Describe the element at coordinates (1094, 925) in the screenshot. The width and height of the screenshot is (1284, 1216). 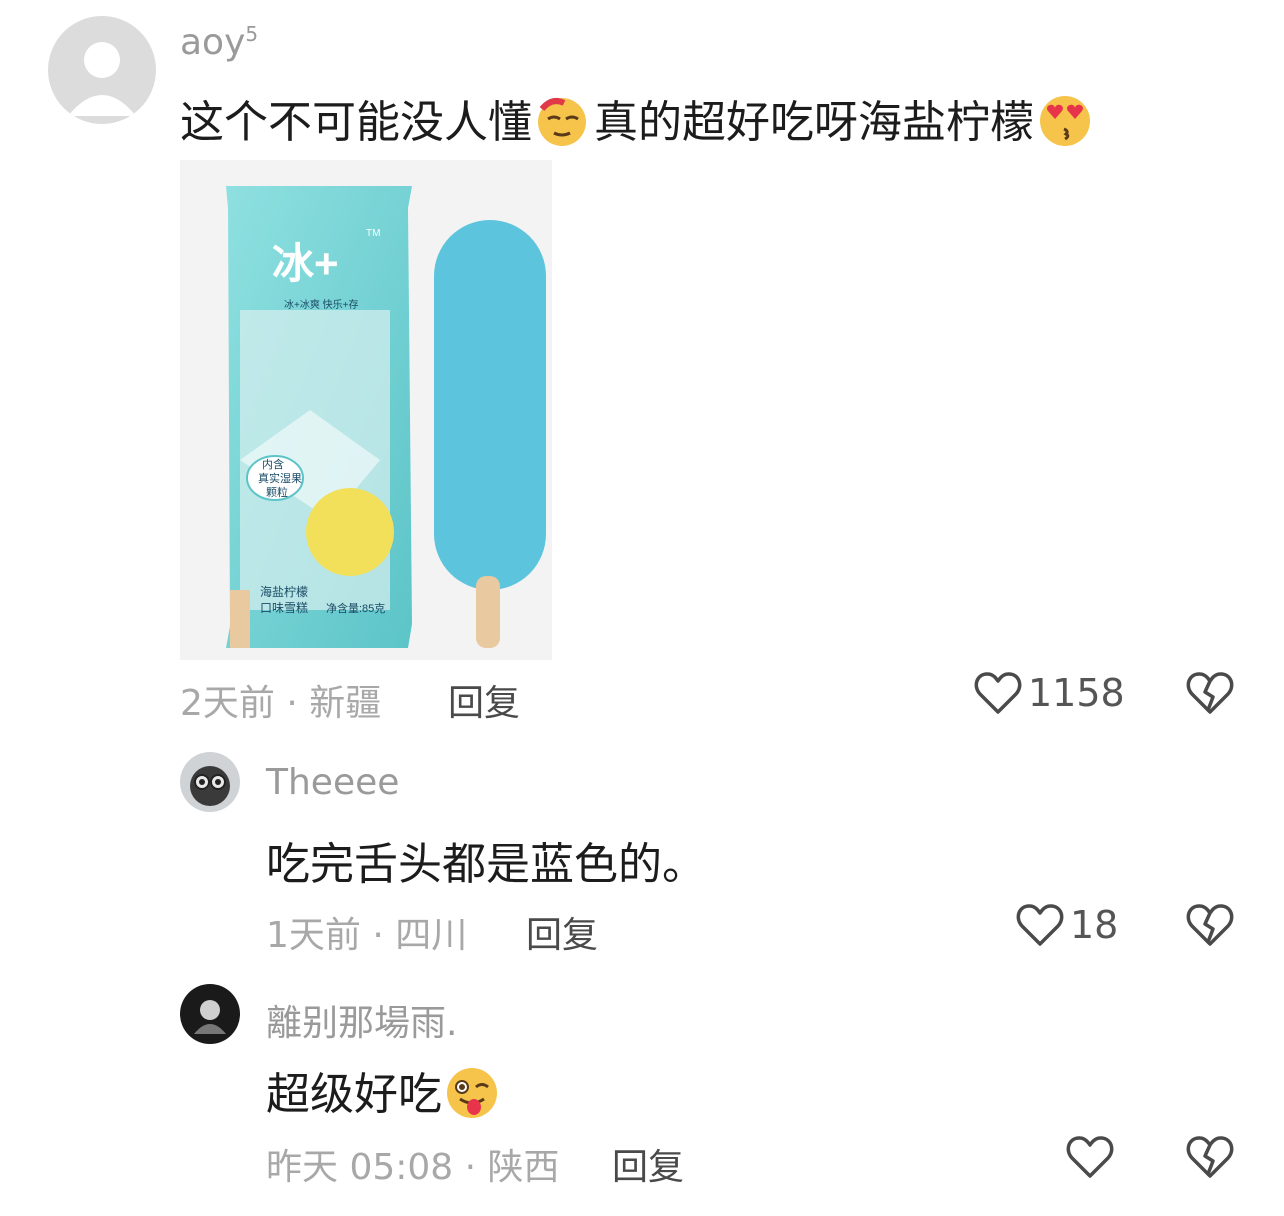
I see `like-count: 18` at that location.